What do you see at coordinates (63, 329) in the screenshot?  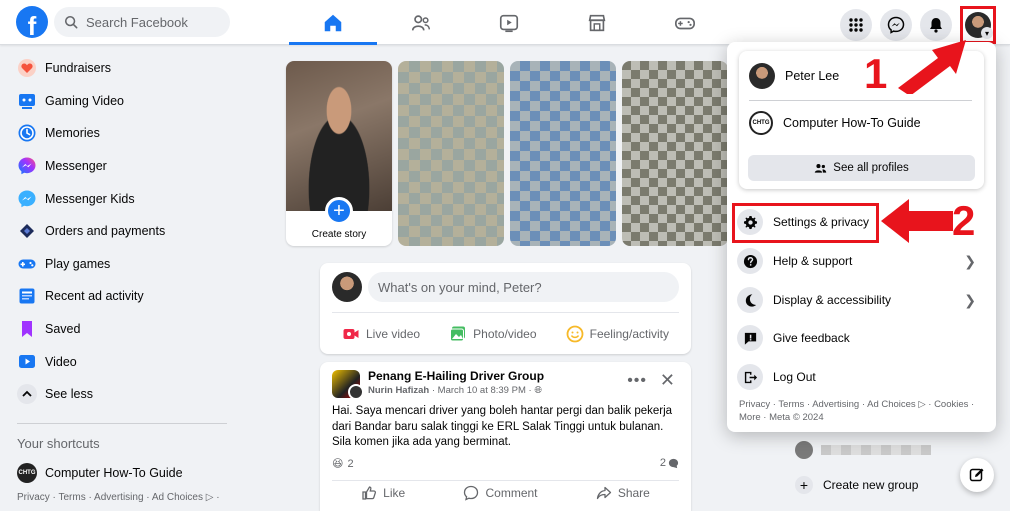 I see `sidebar-item-label: Saved` at bounding box center [63, 329].